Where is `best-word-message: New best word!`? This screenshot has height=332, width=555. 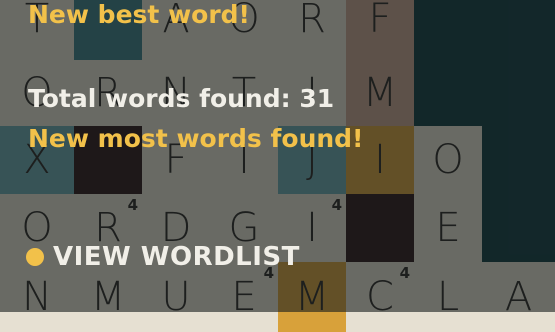 best-word-message: New best word! is located at coordinates (139, 14).